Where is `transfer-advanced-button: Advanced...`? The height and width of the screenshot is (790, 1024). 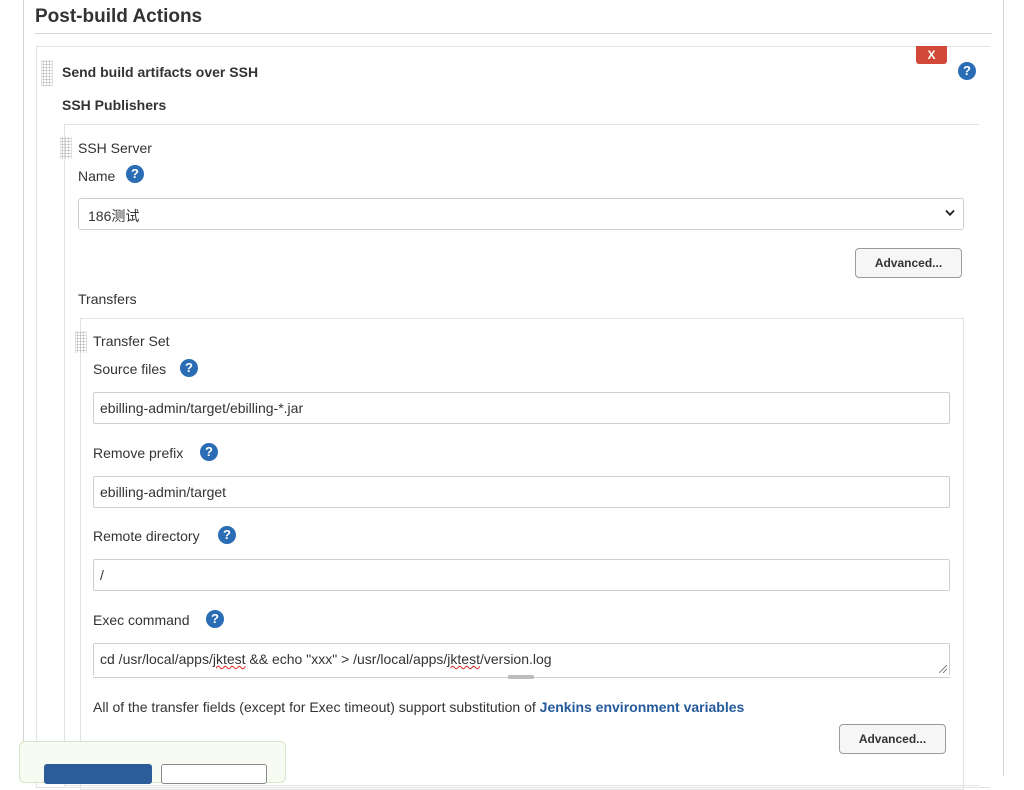
transfer-advanced-button: Advanced... is located at coordinates (892, 739).